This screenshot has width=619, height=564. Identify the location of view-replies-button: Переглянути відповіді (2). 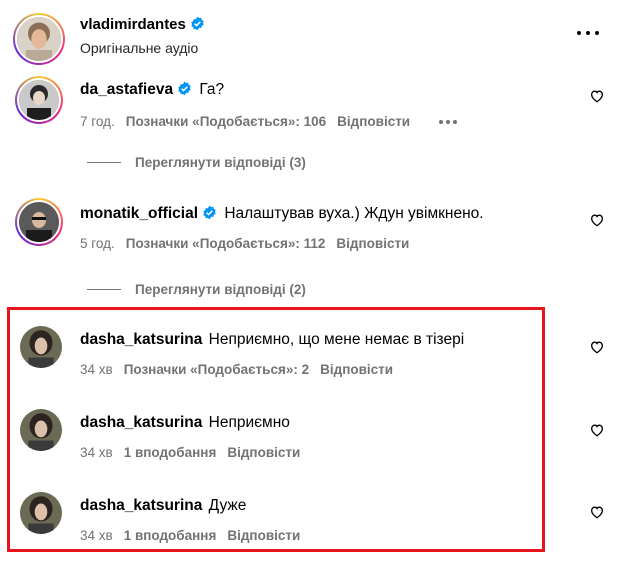
(196, 289).